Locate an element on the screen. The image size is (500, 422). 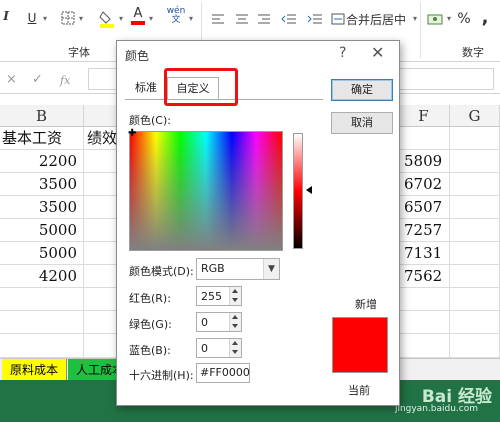
color-spectrum-picker is located at coordinates (206, 191).